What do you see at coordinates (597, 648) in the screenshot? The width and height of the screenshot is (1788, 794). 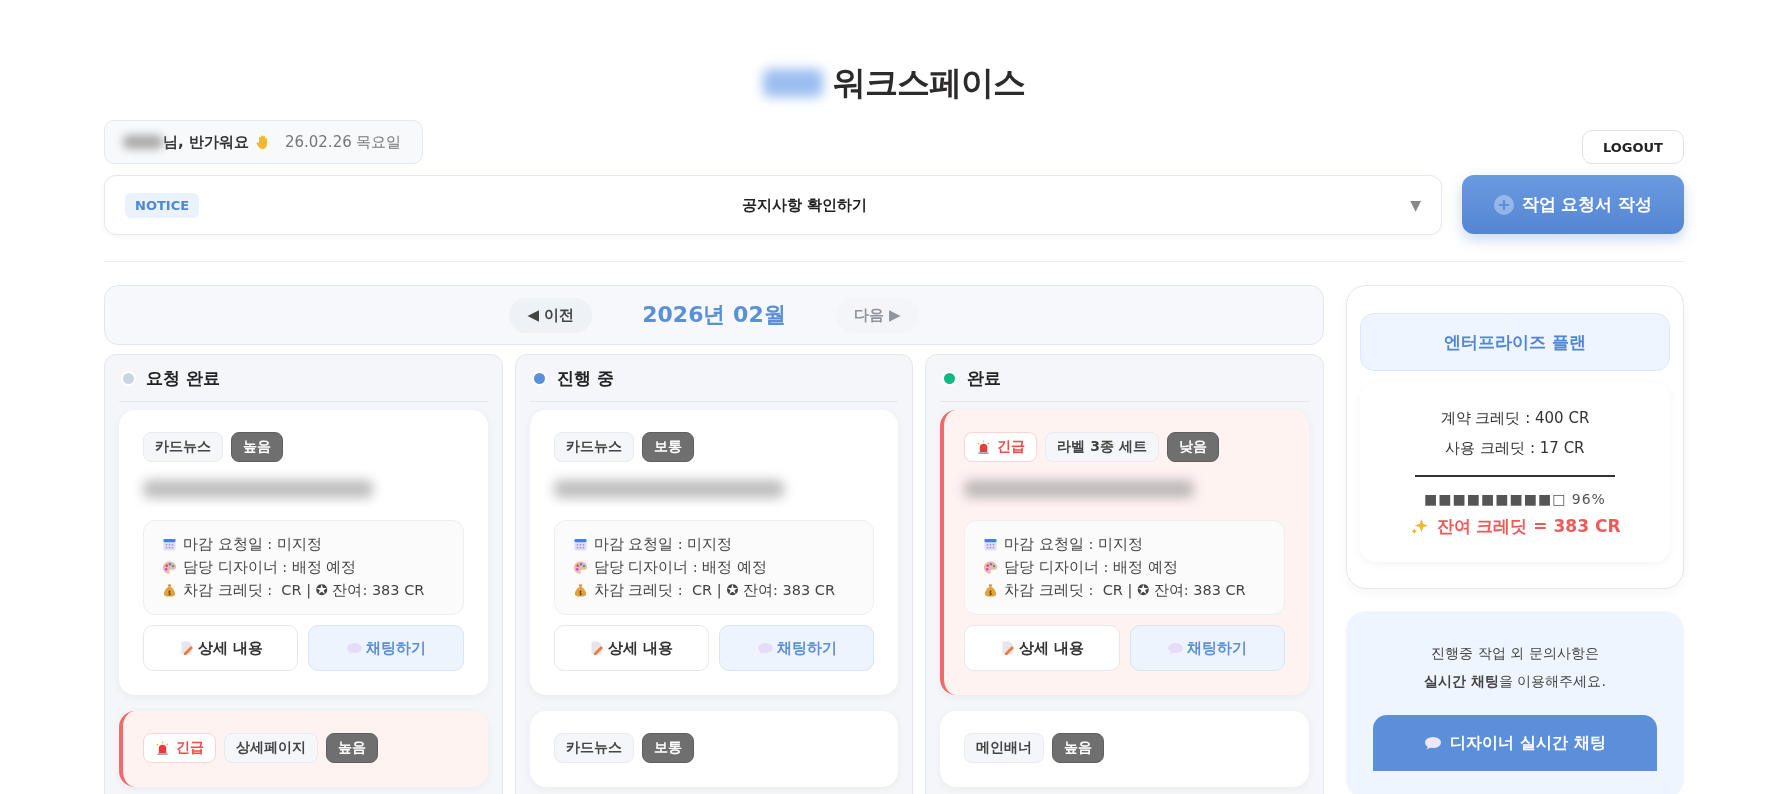 I see `memo-pencil-icon` at bounding box center [597, 648].